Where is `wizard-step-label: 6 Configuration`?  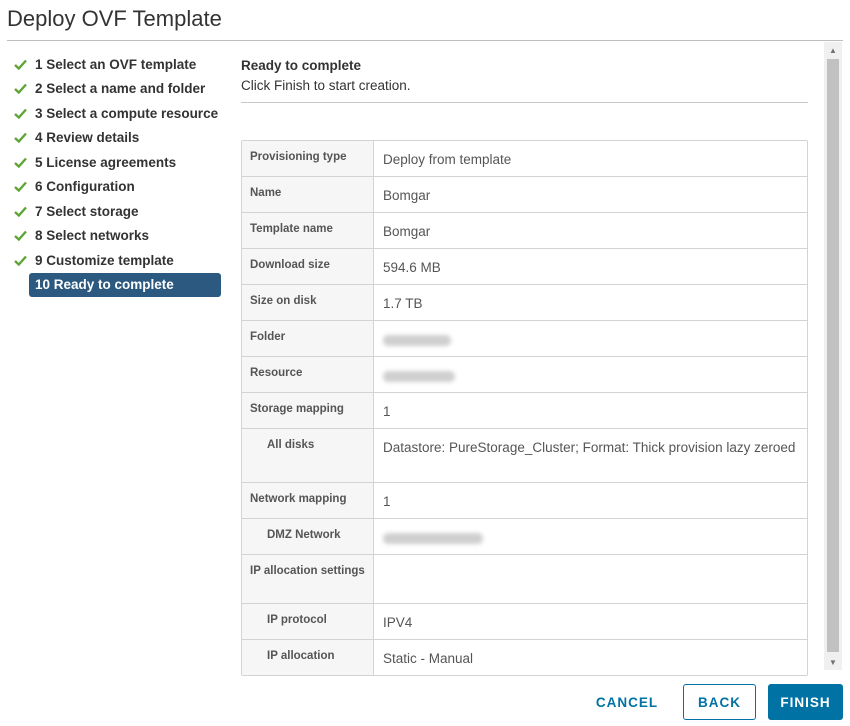
wizard-step-label: 6 Configuration is located at coordinates (85, 187).